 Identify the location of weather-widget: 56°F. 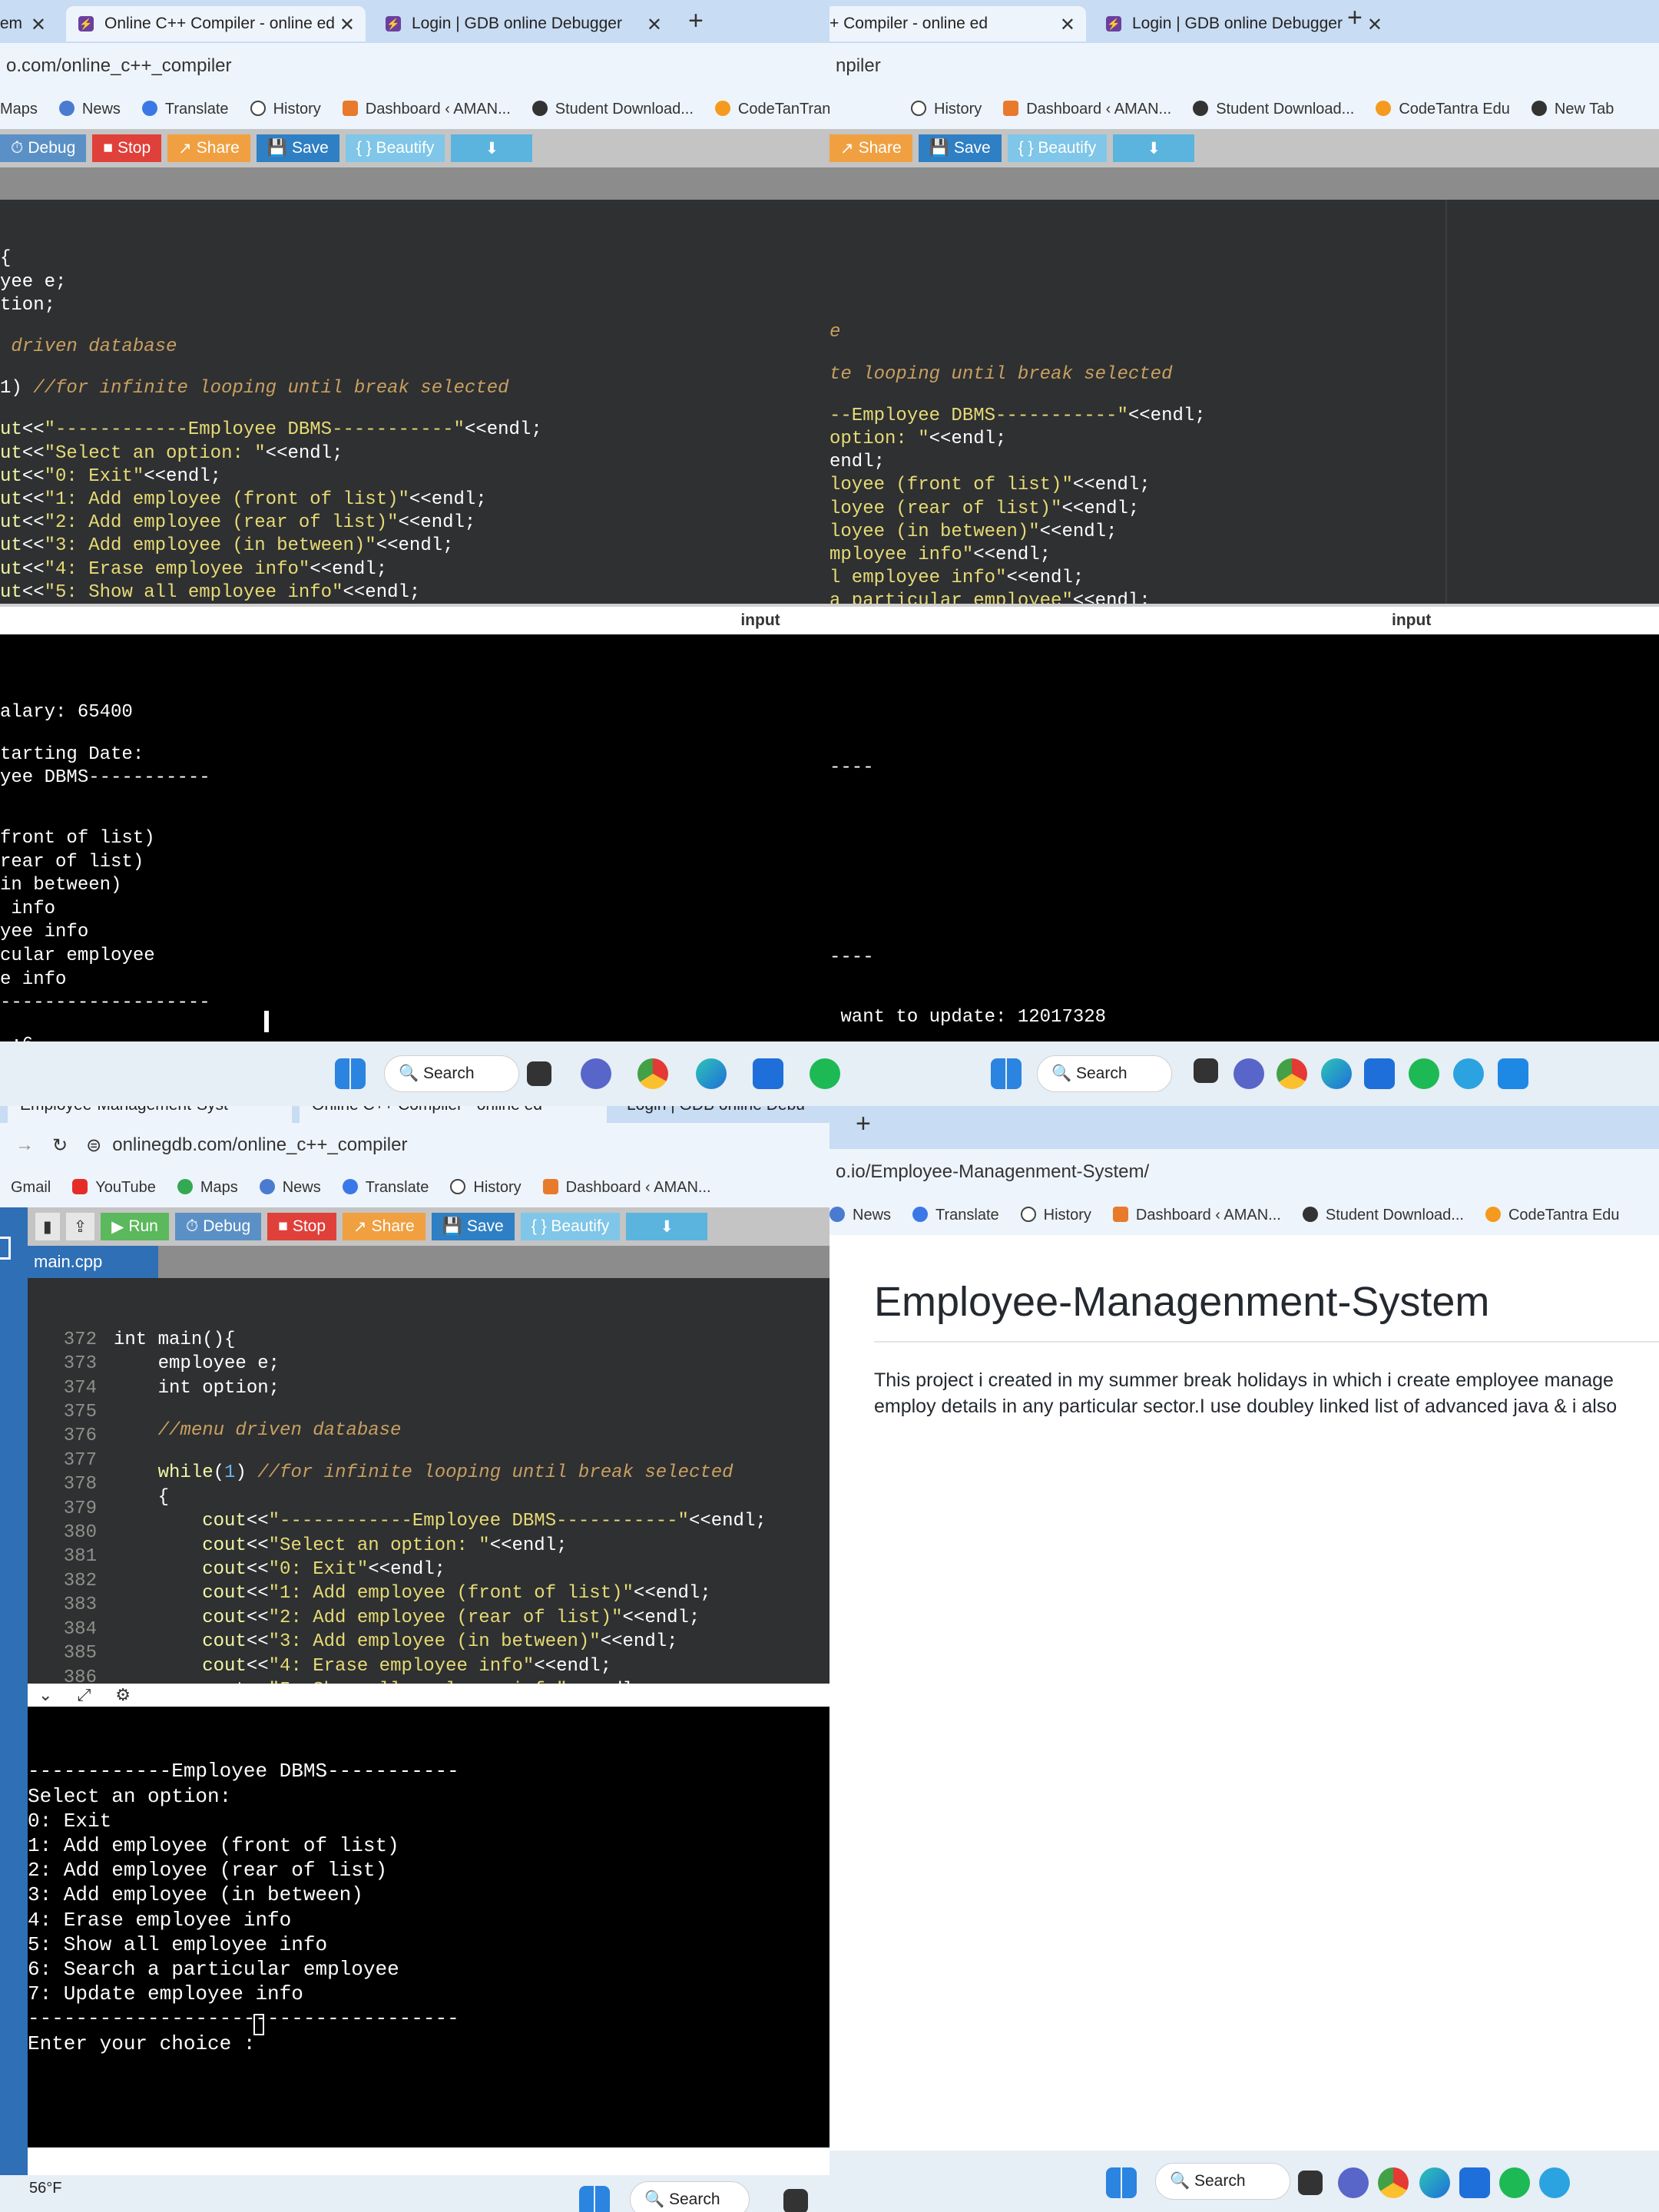
(45, 2189).